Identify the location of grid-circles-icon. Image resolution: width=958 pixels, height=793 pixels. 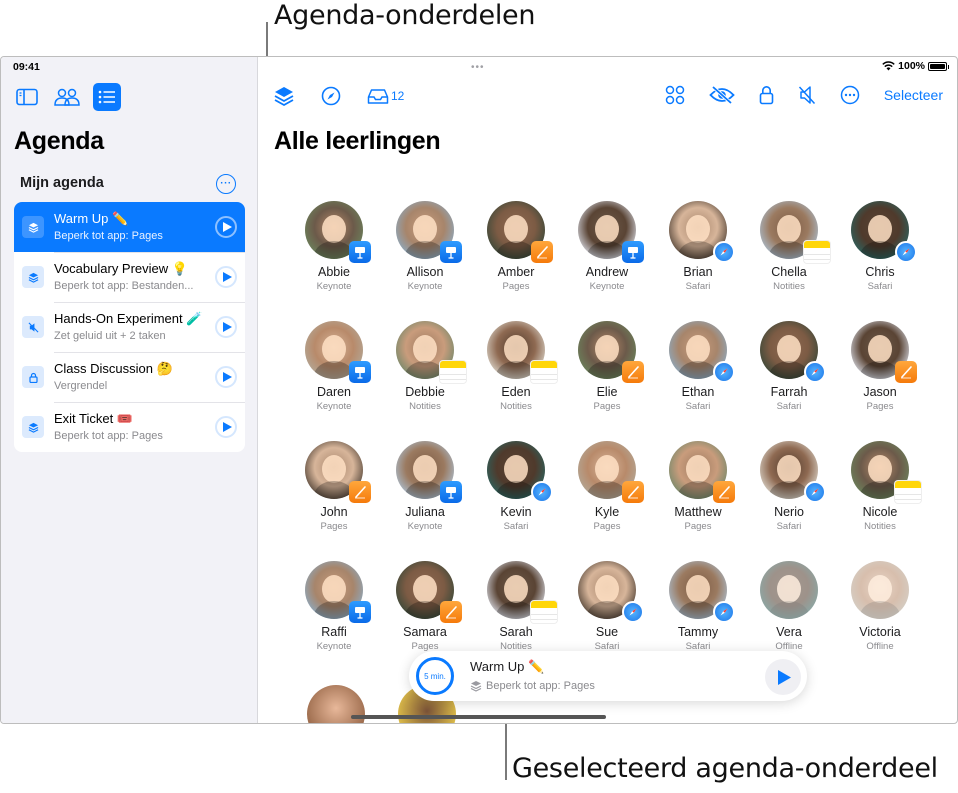
(675, 95).